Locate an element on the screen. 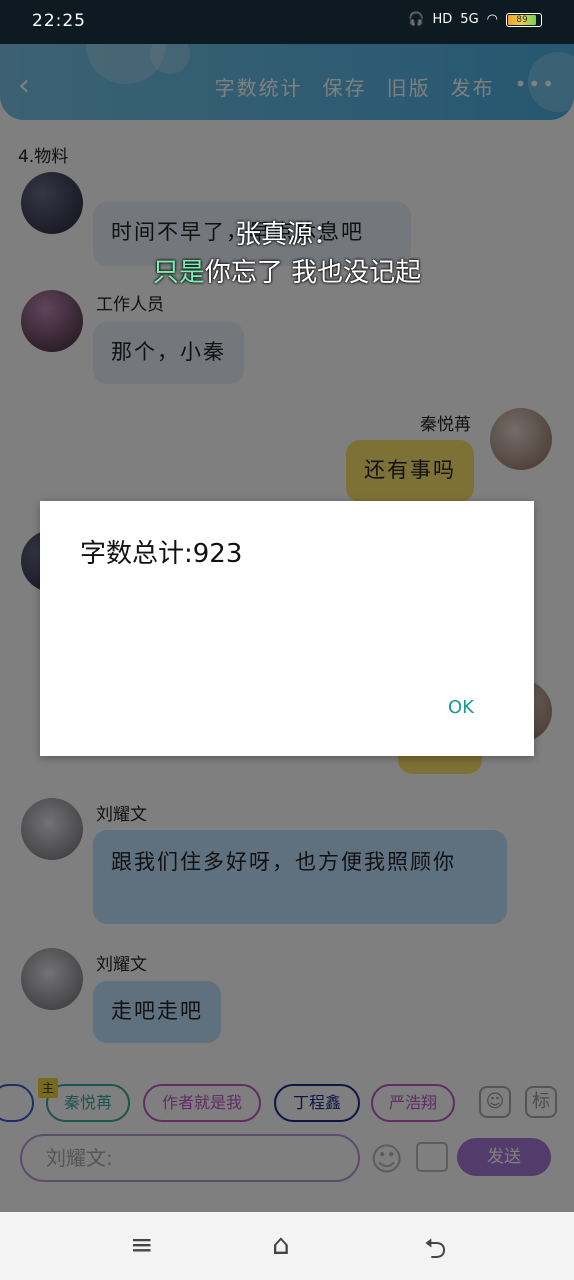 The width and height of the screenshot is (574, 1280). back-icon: ⮌ is located at coordinates (435, 1252).